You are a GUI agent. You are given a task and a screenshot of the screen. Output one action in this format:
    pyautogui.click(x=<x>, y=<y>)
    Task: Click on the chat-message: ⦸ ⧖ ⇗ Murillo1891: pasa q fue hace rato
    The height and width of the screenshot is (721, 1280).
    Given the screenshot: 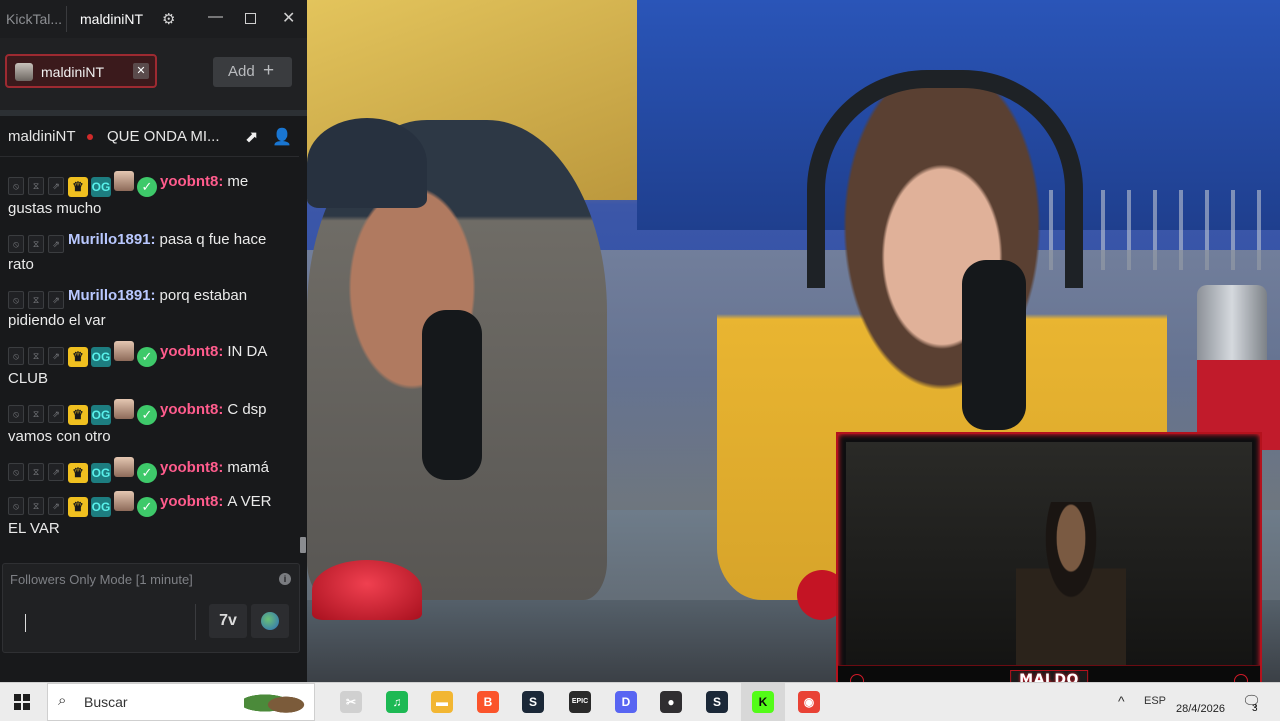 What is the action you would take?
    pyautogui.click(x=149, y=252)
    